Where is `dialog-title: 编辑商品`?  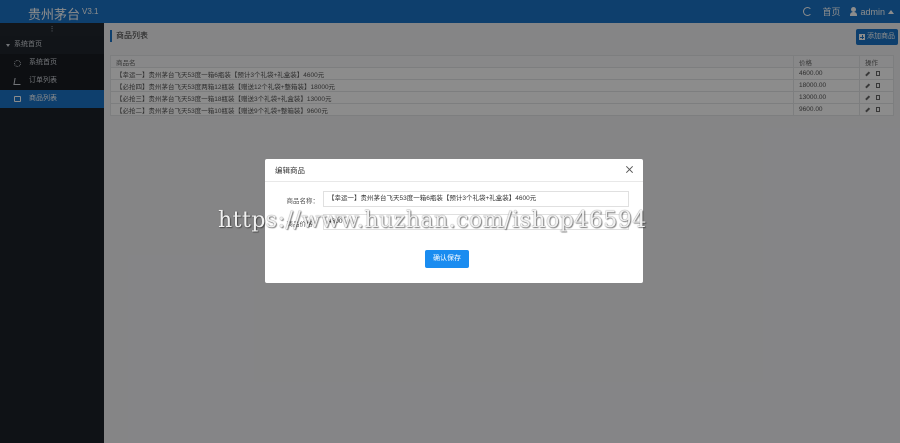 dialog-title: 编辑商品 is located at coordinates (290, 170).